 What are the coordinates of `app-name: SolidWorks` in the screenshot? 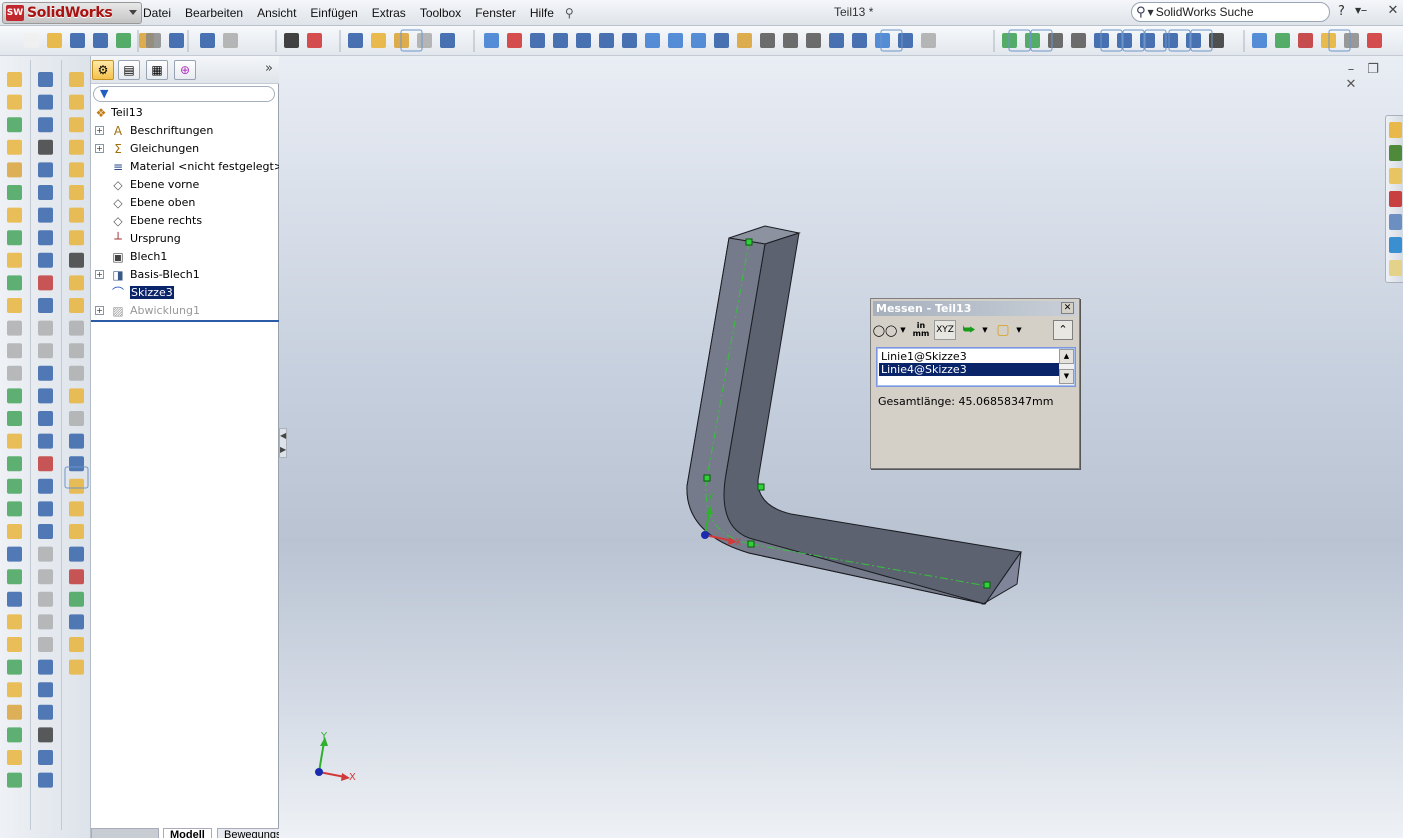 It's located at (70, 13).